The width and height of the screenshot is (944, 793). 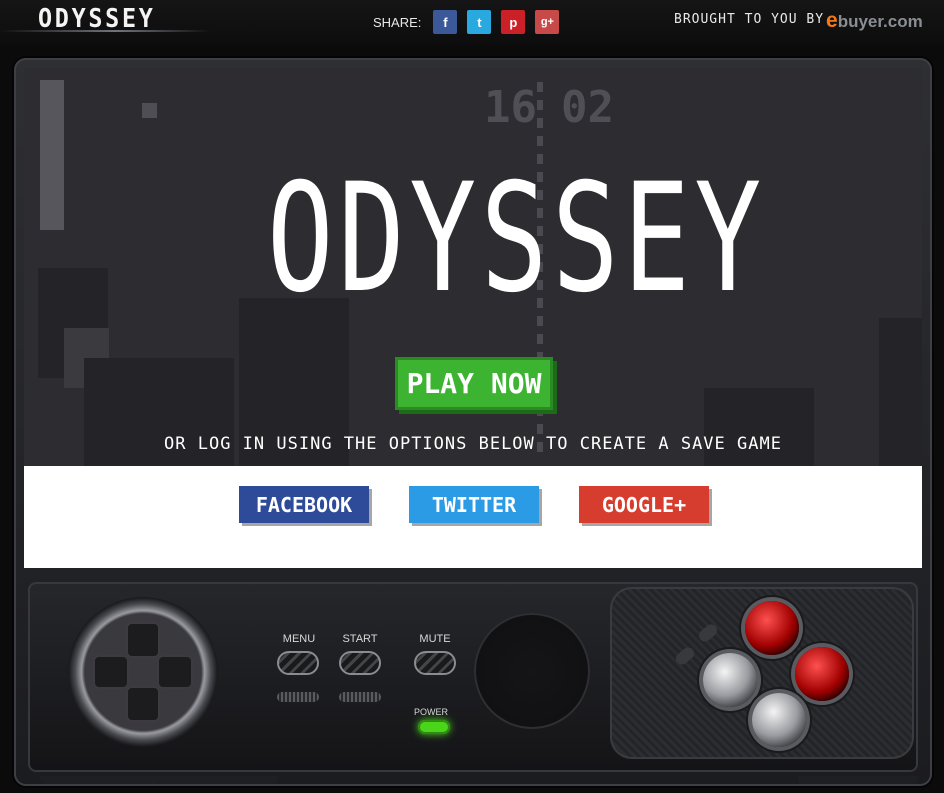 What do you see at coordinates (360, 663) in the screenshot?
I see `start-button` at bounding box center [360, 663].